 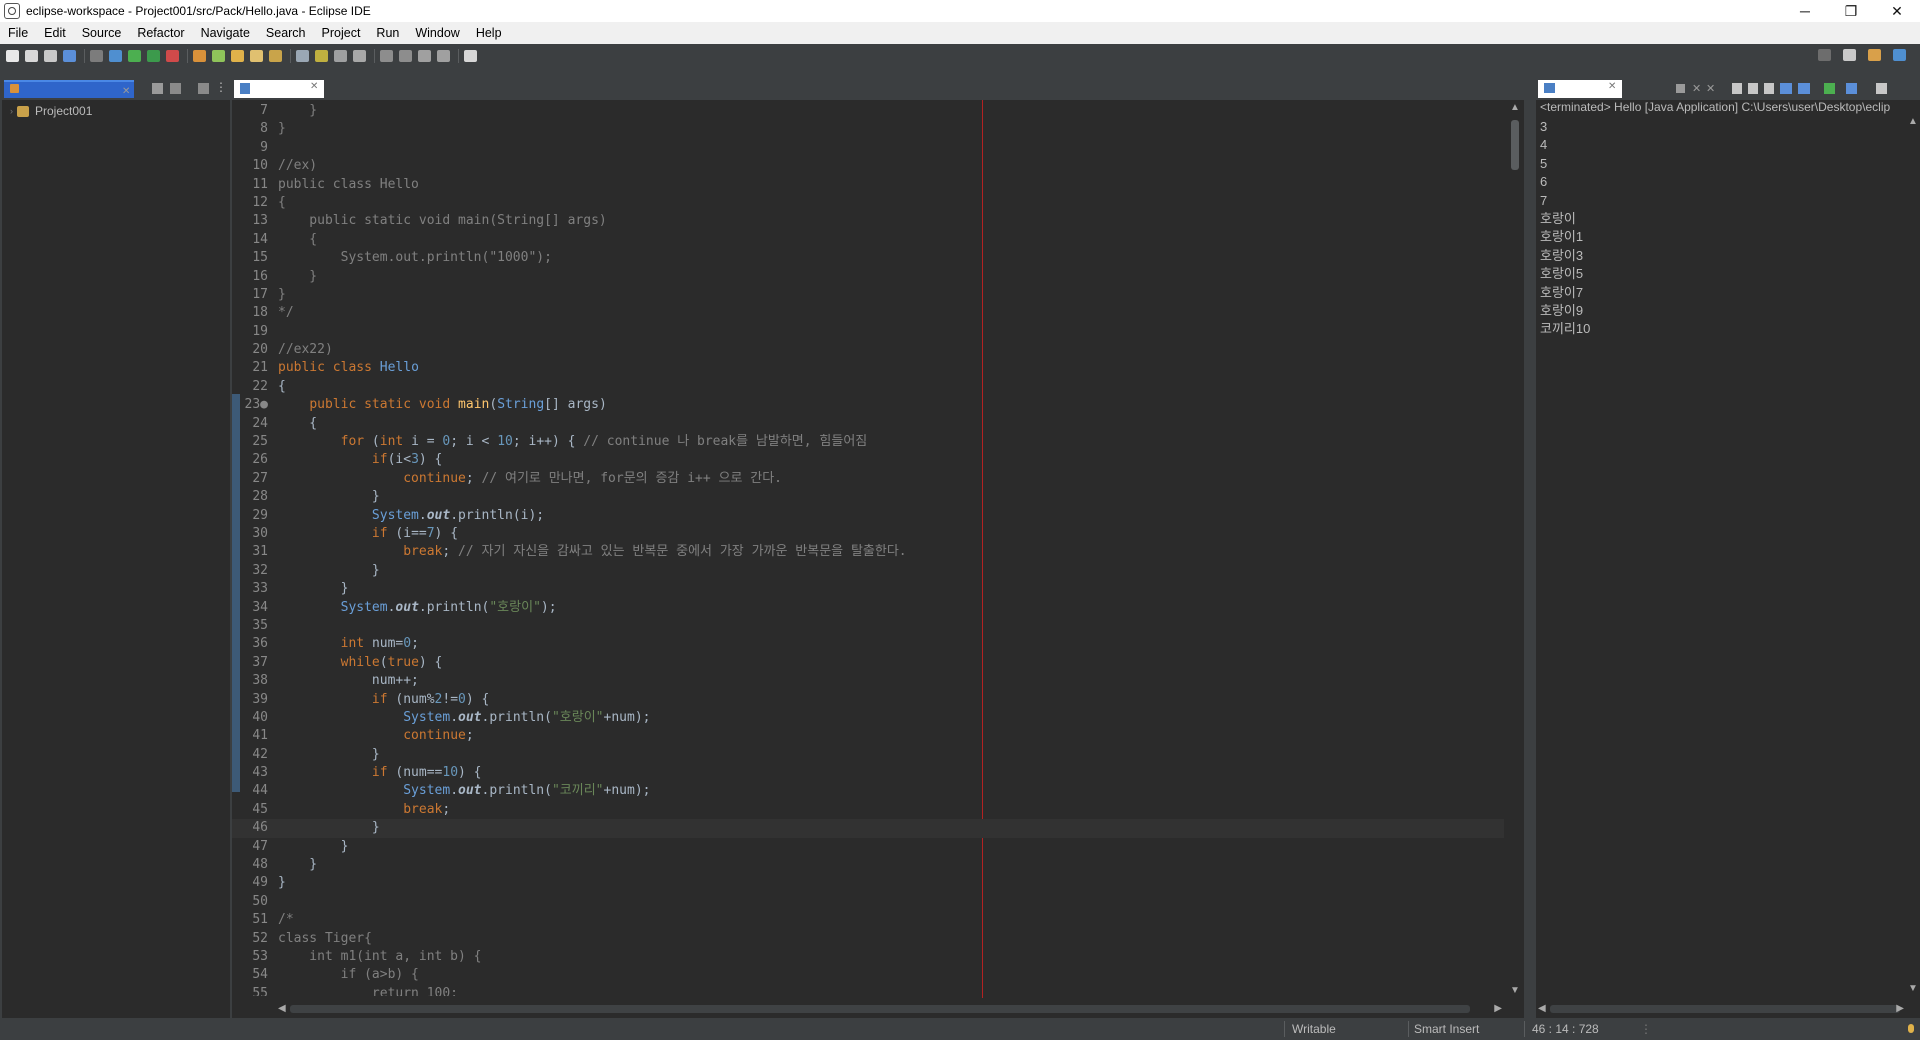 I want to click on vertical-scrollbar: ▲ ▼, so click(x=1913, y=556).